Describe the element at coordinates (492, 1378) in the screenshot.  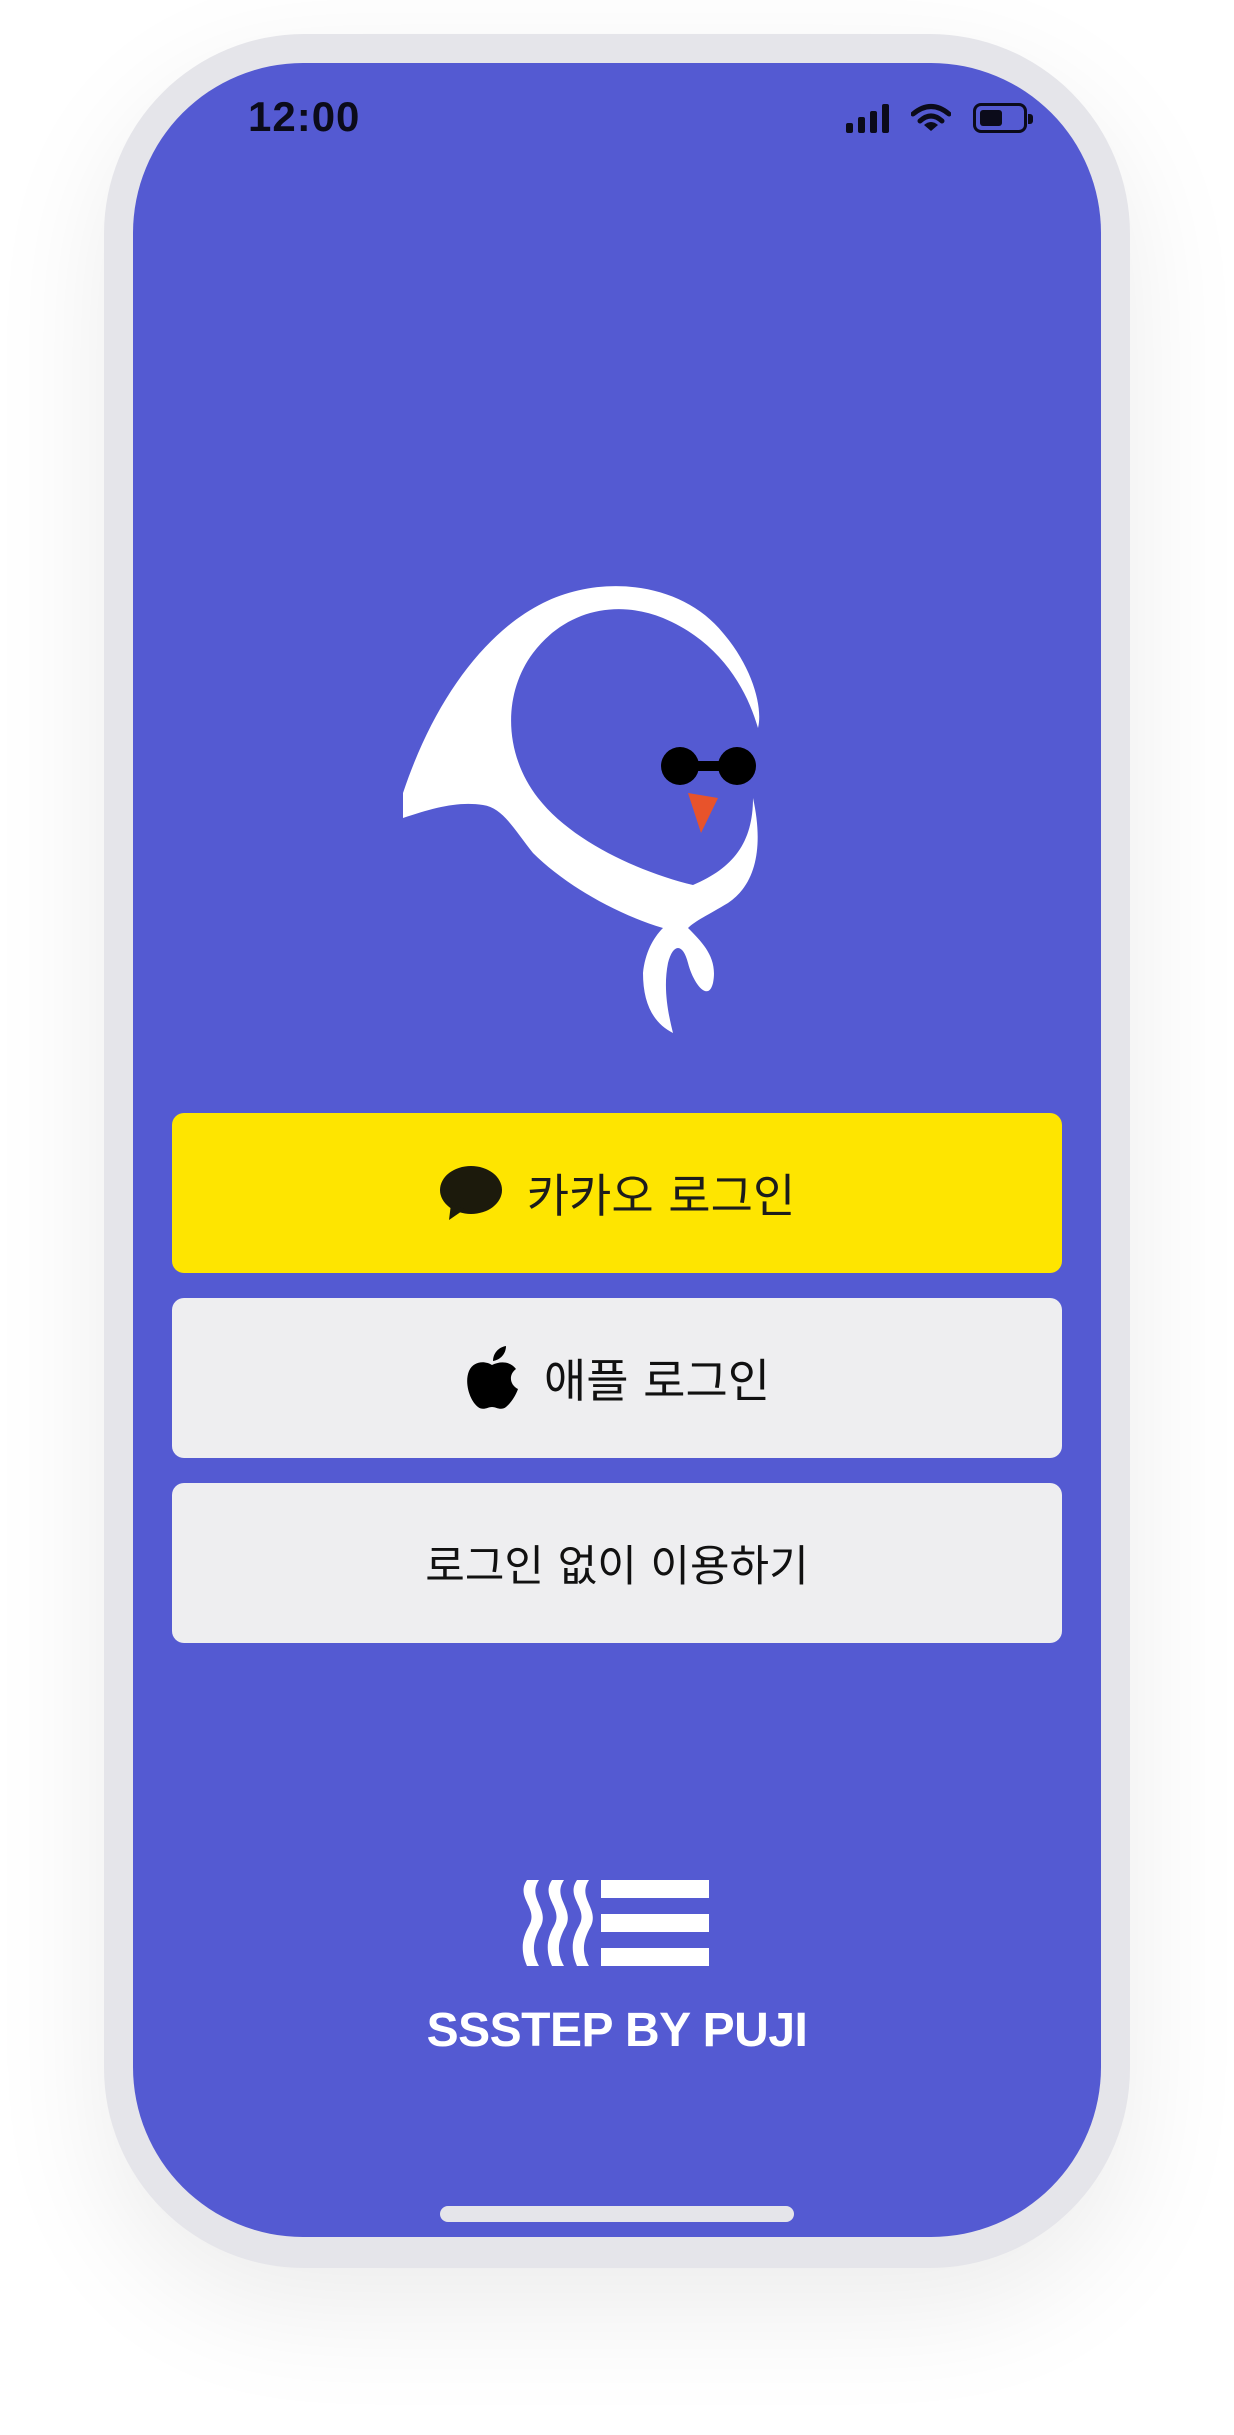
I see `apple-icon` at that location.